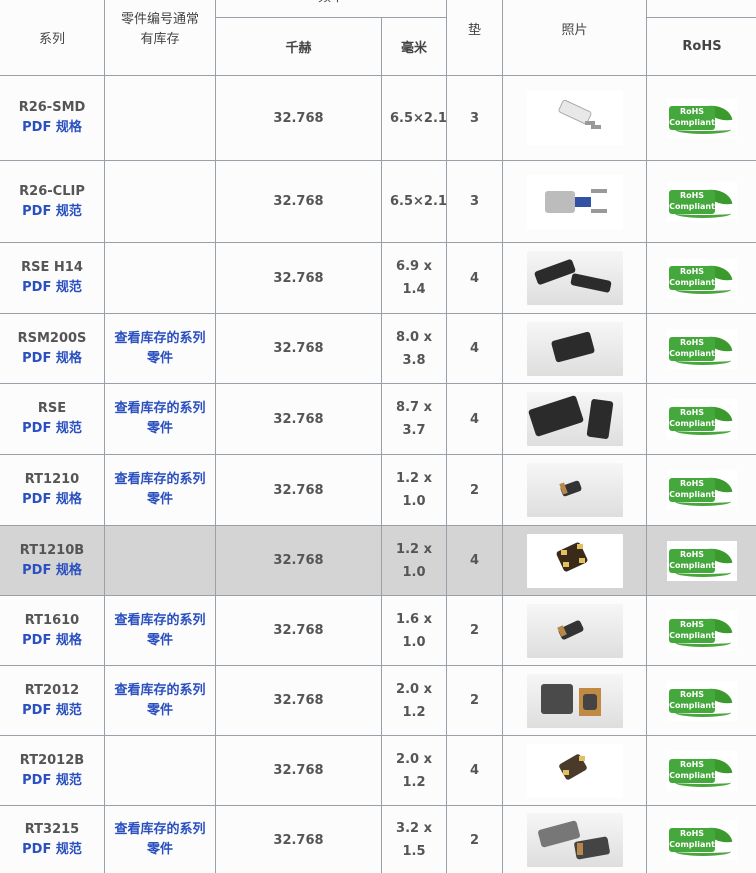 The width and height of the screenshot is (756, 873). Describe the element at coordinates (52, 338) in the screenshot. I see `series-name: RSM200S` at that location.